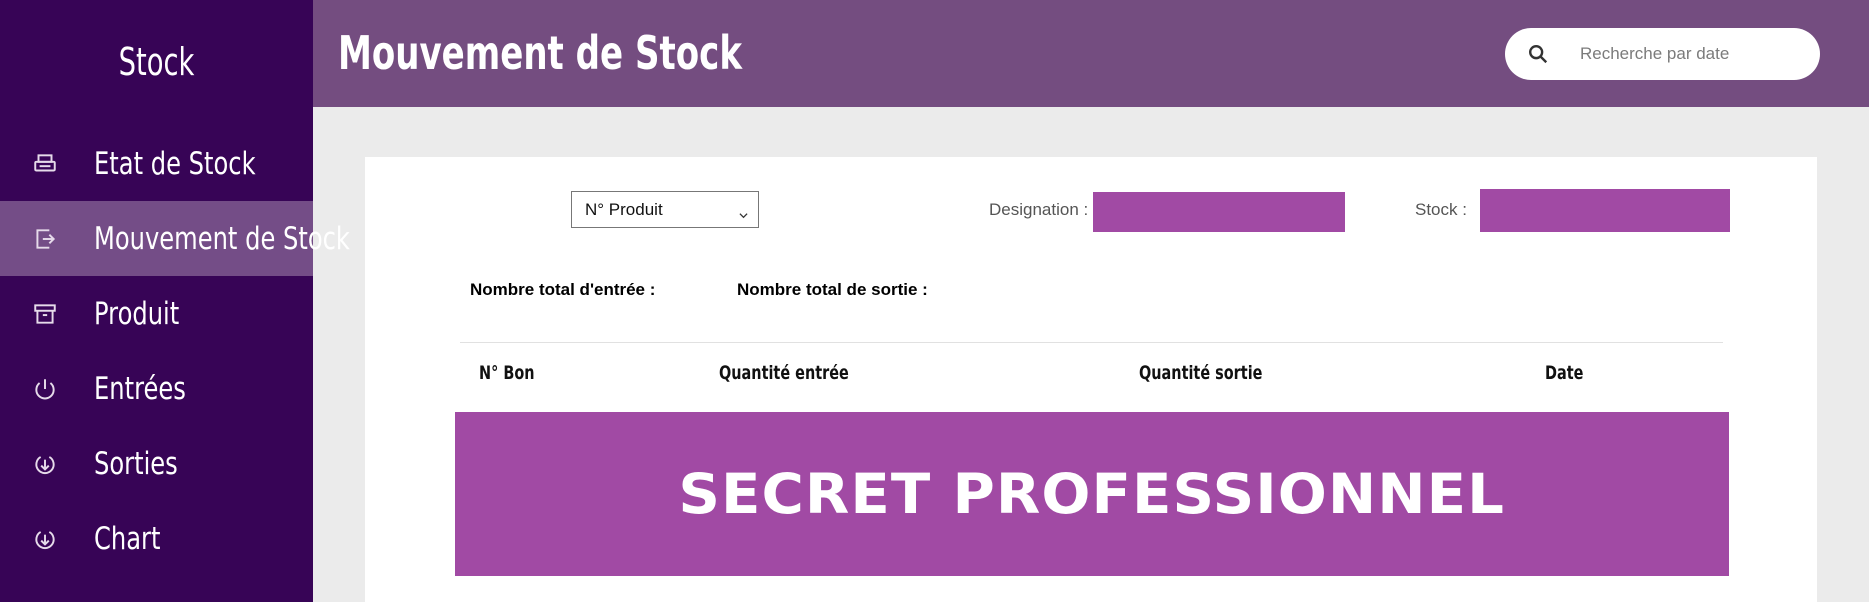 This screenshot has height=602, width=1869. What do you see at coordinates (832, 289) in the screenshot?
I see `total-out-label: Nombre total de sortie :` at bounding box center [832, 289].